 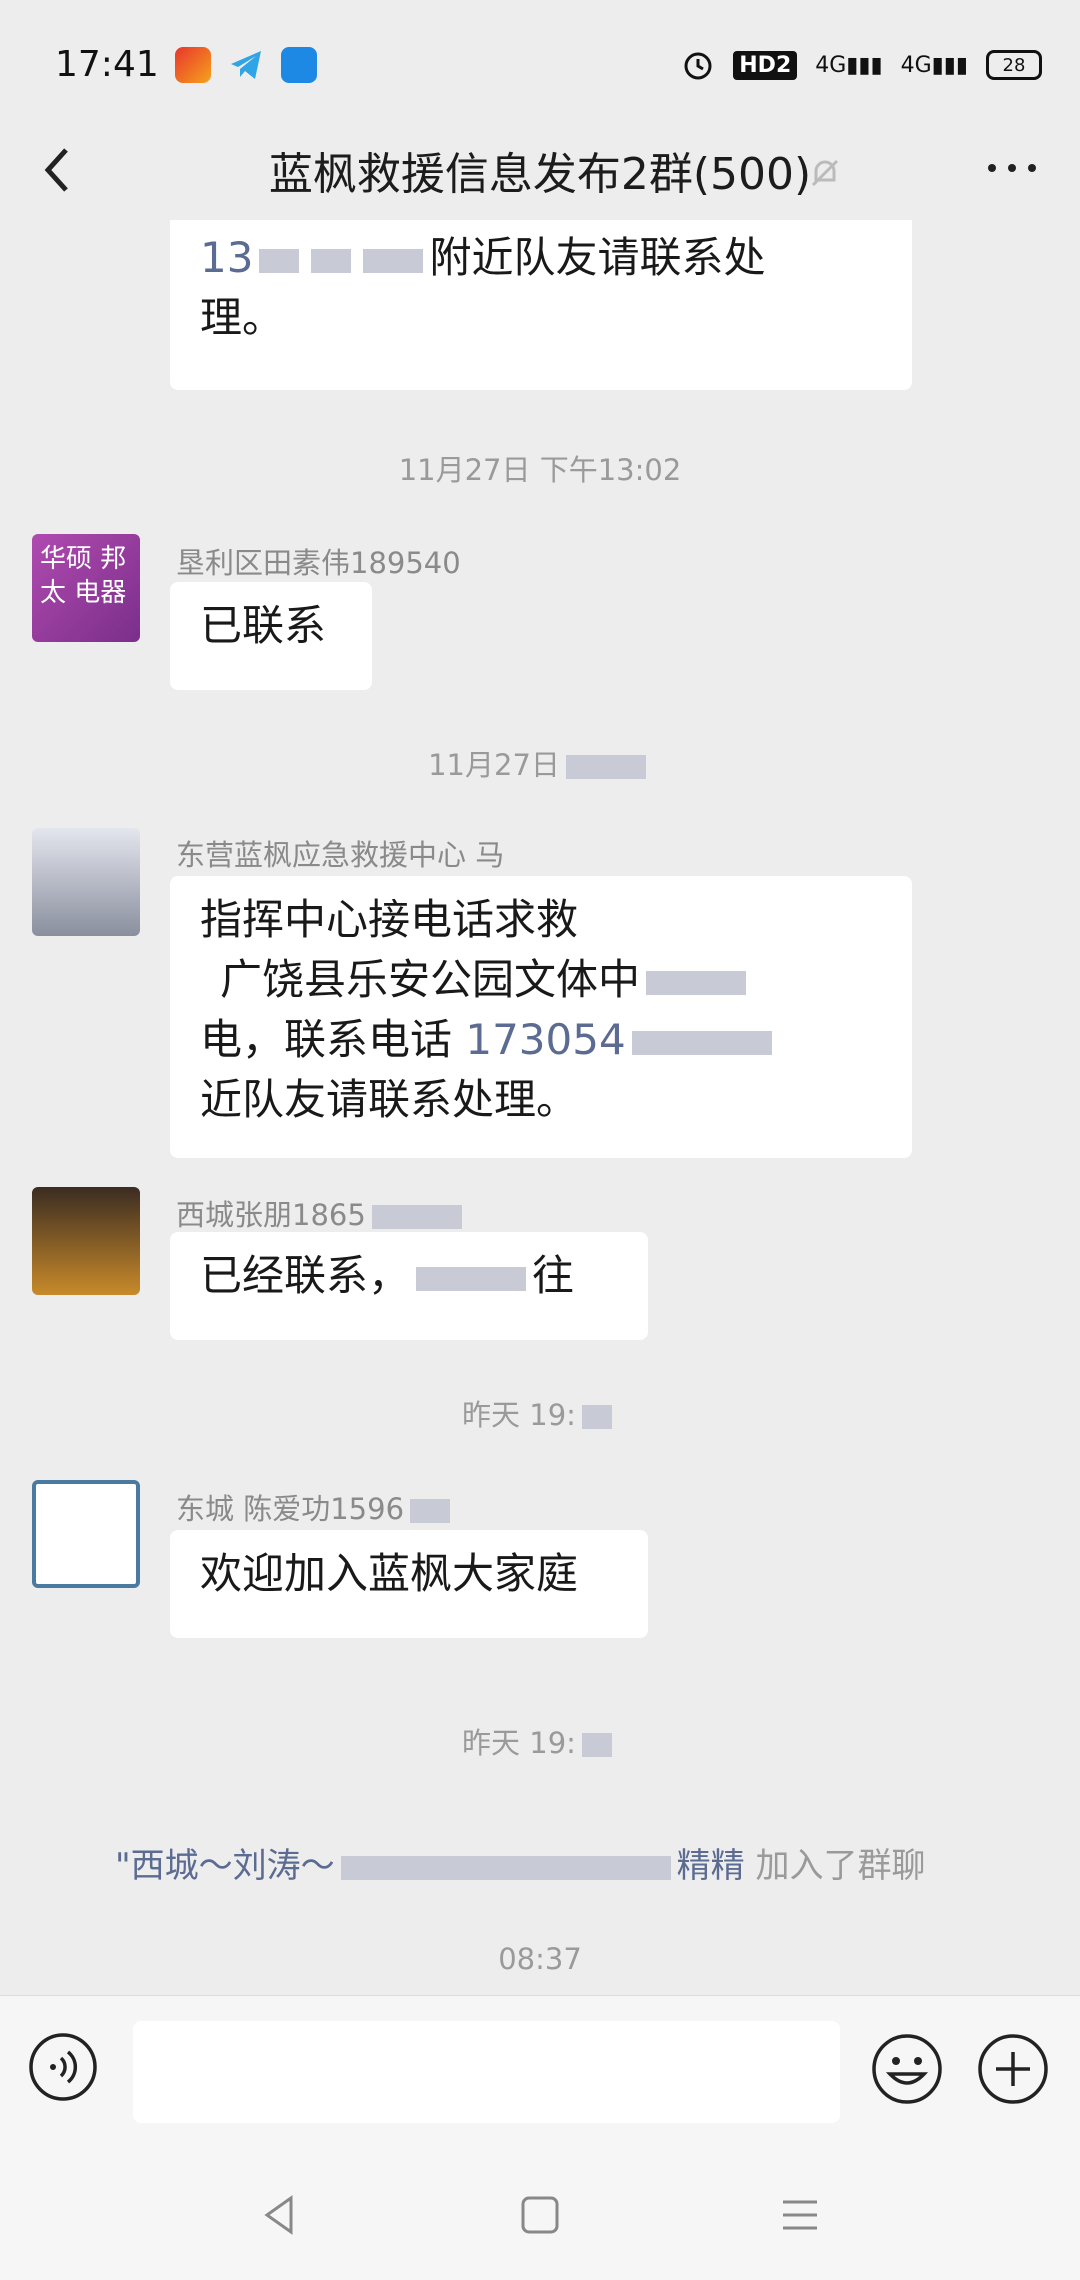 I want to click on message-text-input, so click(x=486, y=2072).